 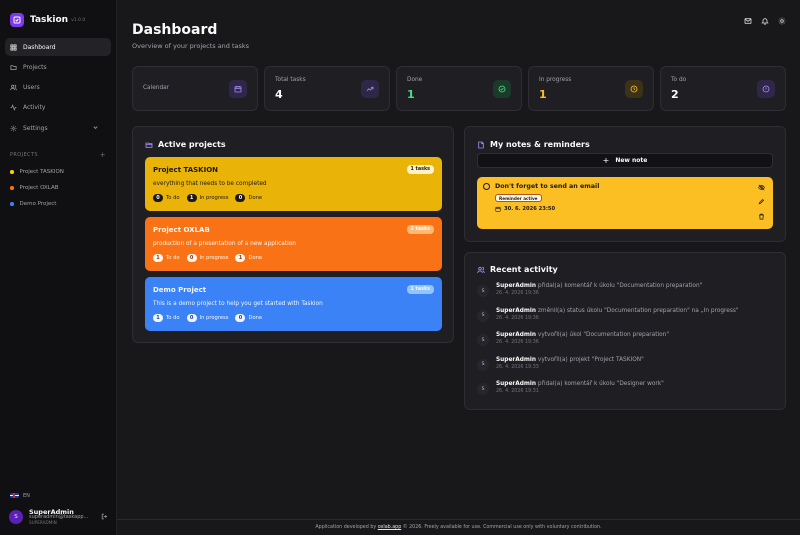 What do you see at coordinates (185, 170) in the screenshot?
I see `project-name: Project TASKION` at bounding box center [185, 170].